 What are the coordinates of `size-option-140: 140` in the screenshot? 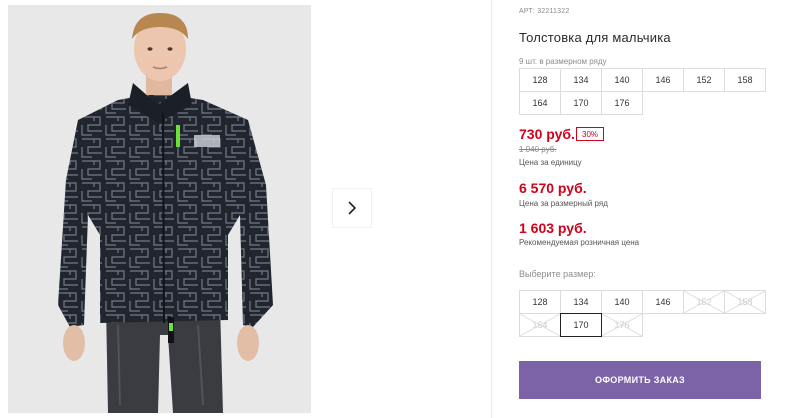 It's located at (622, 302).